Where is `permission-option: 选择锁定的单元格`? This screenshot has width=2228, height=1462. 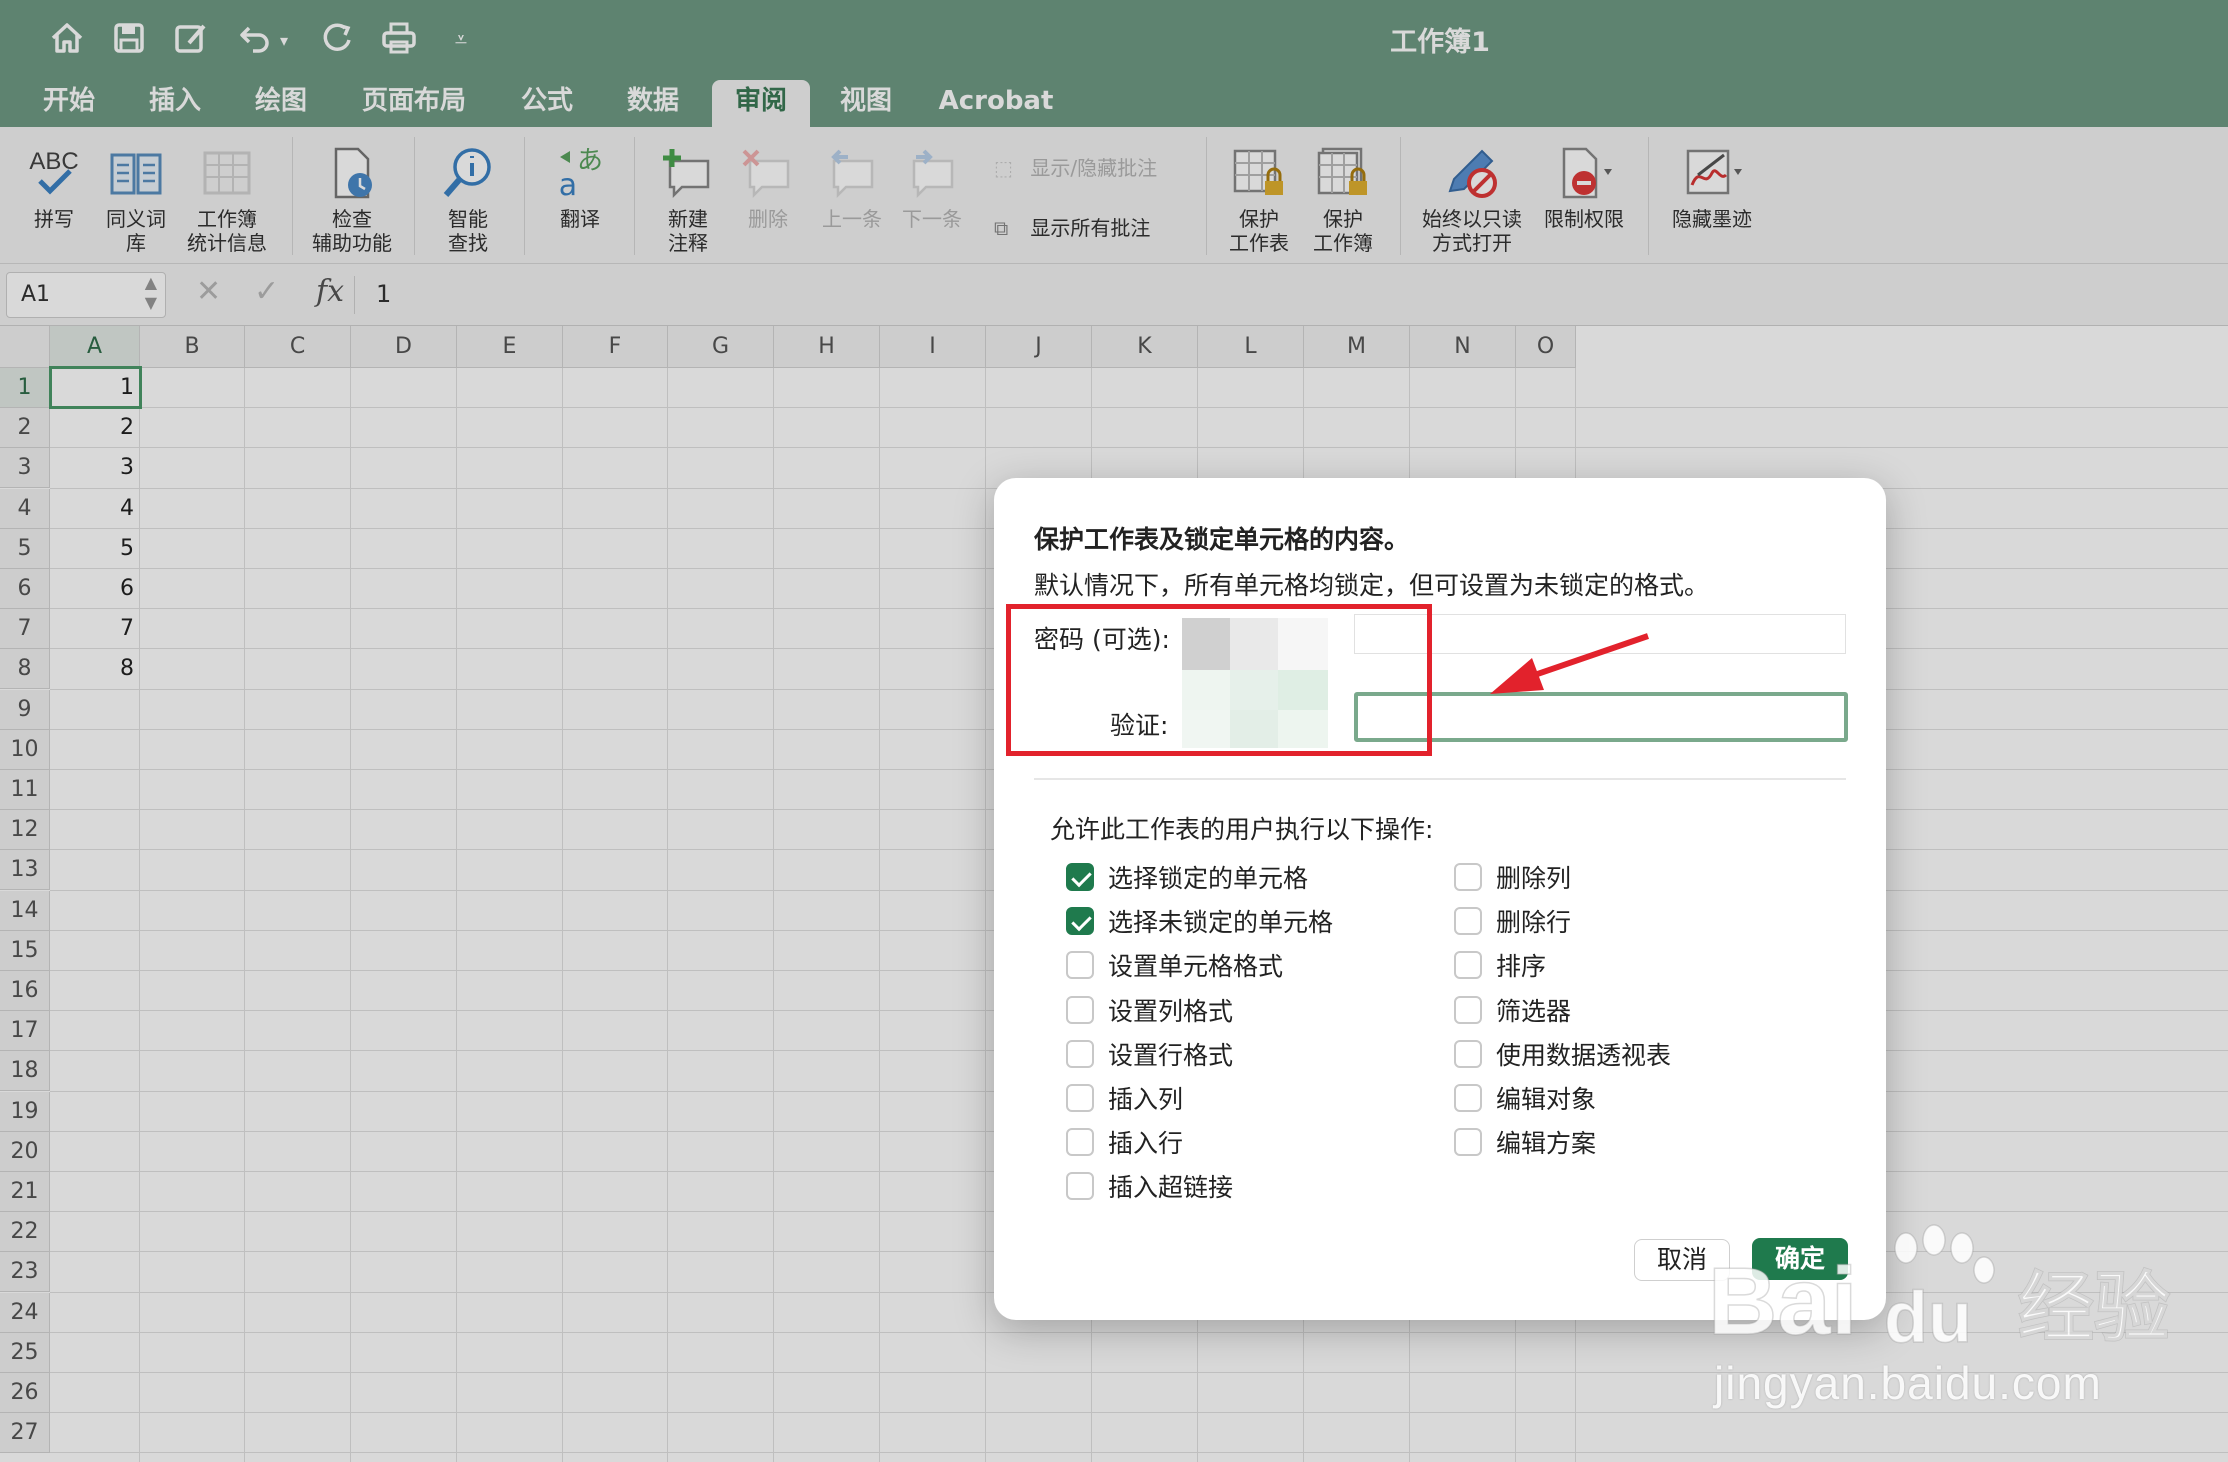 permission-option: 选择锁定的单元格 is located at coordinates (1187, 877).